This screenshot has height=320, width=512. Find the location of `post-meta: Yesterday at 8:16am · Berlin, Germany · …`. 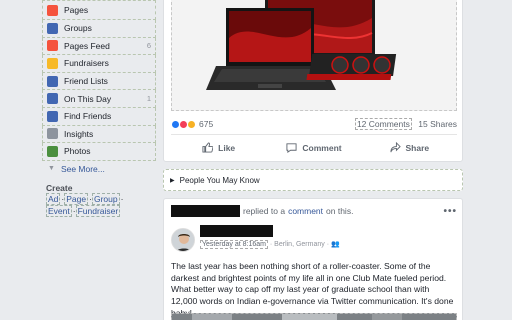

post-meta: Yesterday at 8:16am · Berlin, Germany · … is located at coordinates (270, 244).